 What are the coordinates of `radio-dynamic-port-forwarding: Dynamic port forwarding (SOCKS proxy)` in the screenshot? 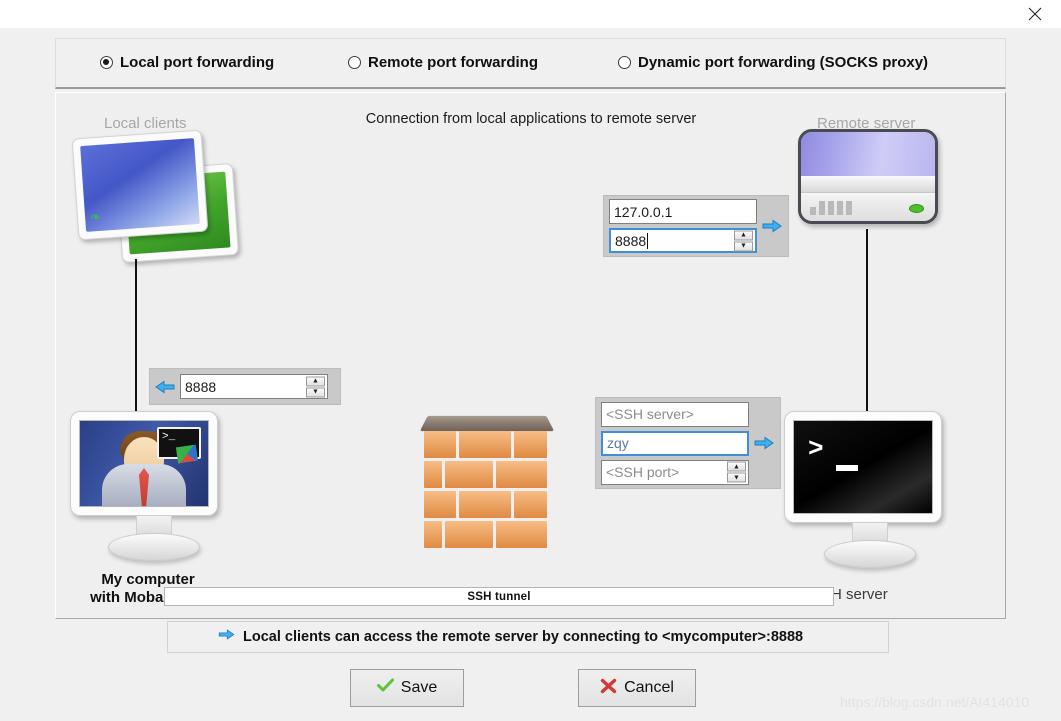 It's located at (773, 62).